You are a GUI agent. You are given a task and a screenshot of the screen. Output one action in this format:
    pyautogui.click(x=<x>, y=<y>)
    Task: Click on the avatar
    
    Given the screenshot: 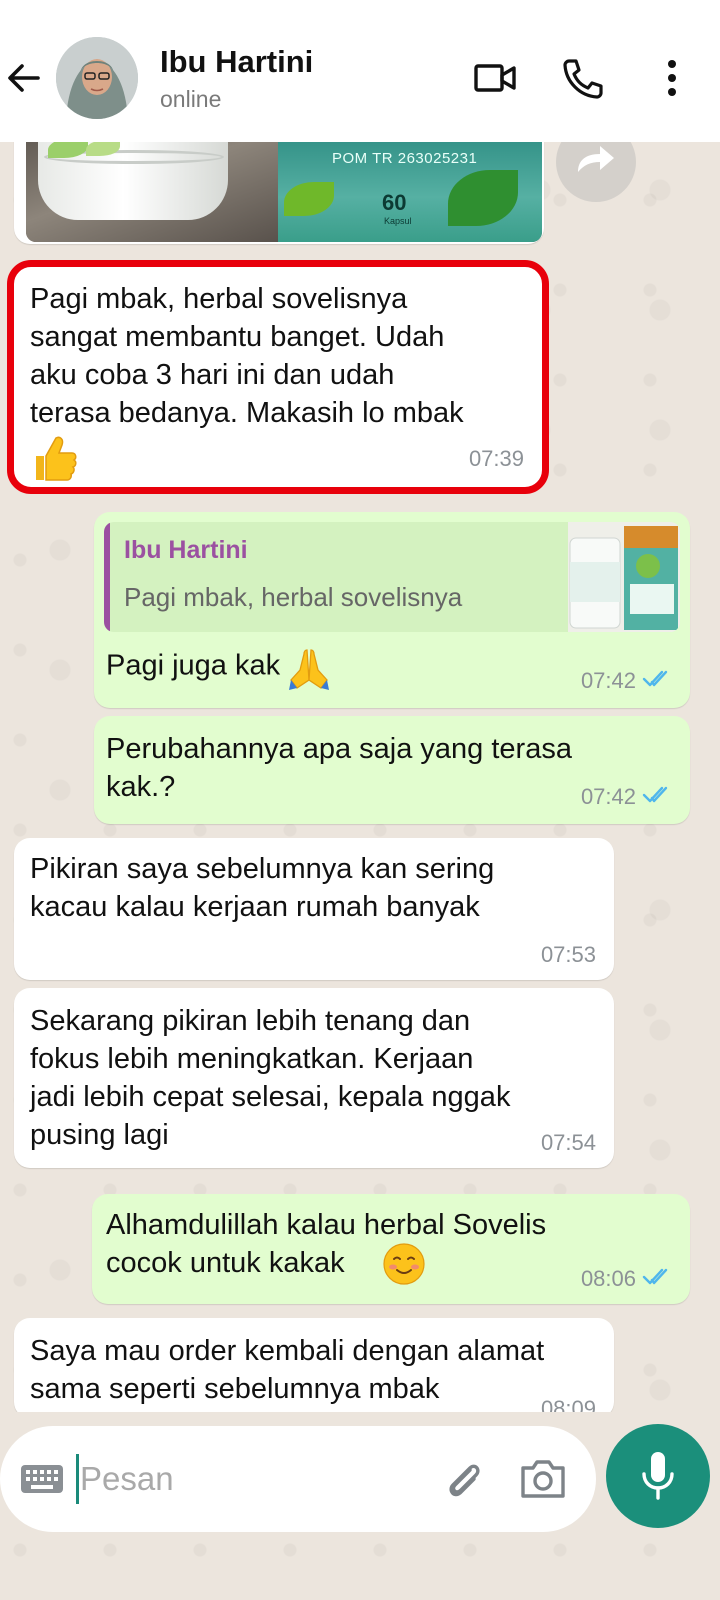 What is the action you would take?
    pyautogui.click(x=97, y=78)
    